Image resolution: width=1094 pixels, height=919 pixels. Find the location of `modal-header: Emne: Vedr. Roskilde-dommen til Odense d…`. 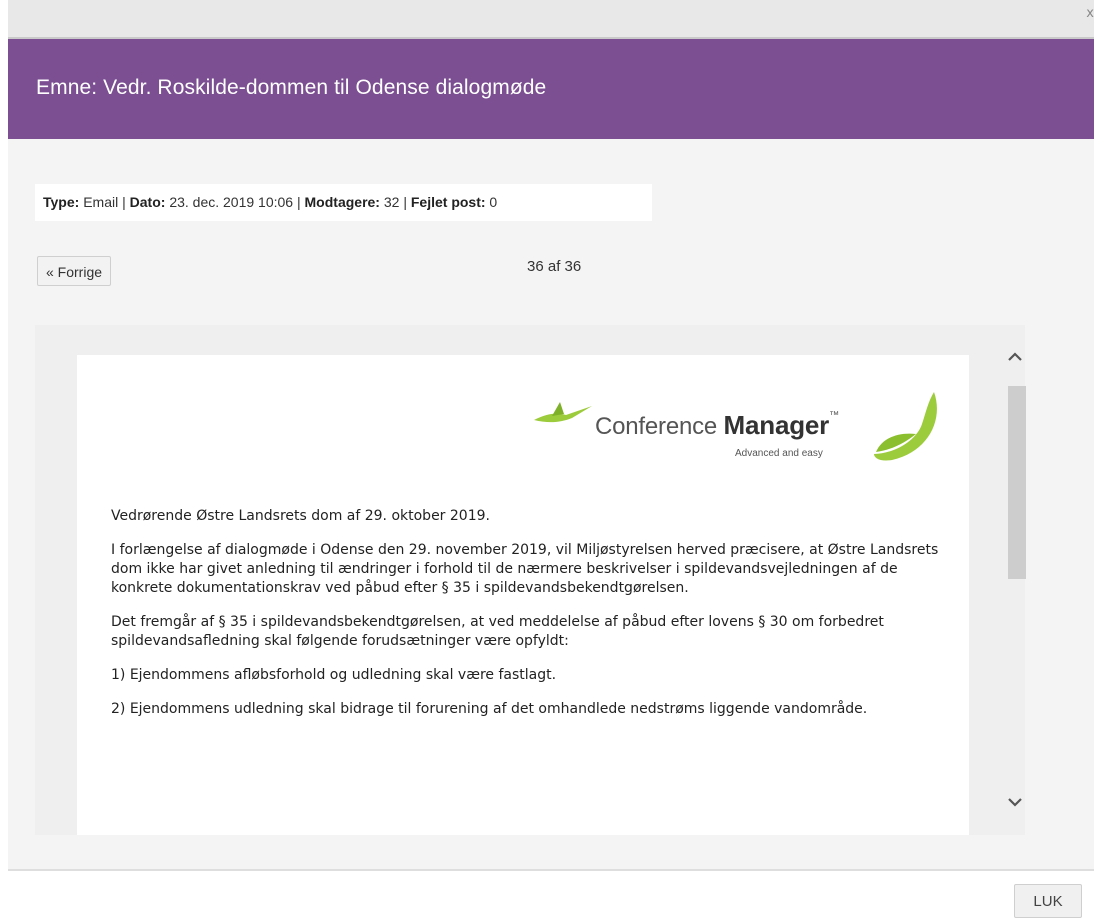

modal-header: Emne: Vedr. Roskilde-dommen til Odense d… is located at coordinates (551, 89).